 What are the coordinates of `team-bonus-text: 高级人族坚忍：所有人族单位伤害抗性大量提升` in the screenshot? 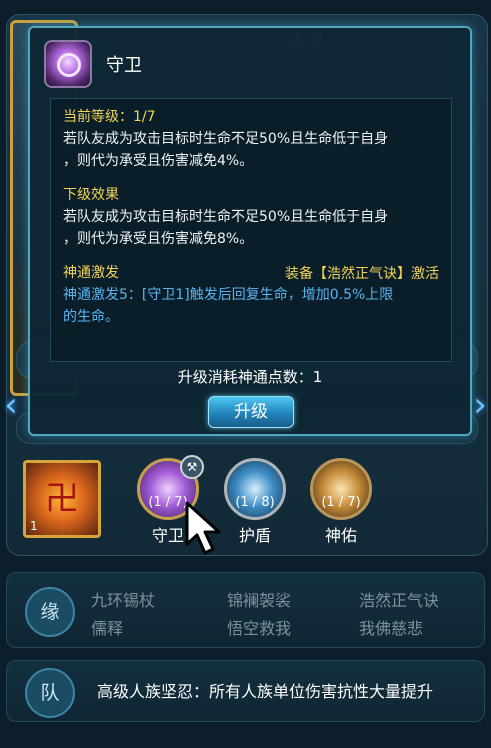 It's located at (265, 691).